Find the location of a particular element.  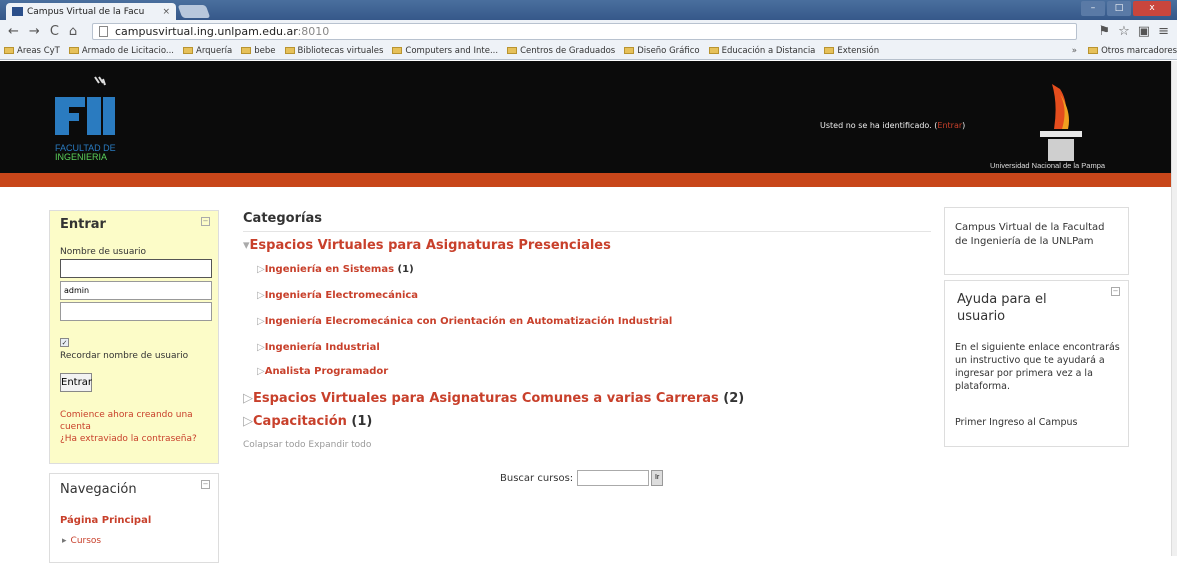

category-label: Ingeniería Electromecánica is located at coordinates (341, 295).